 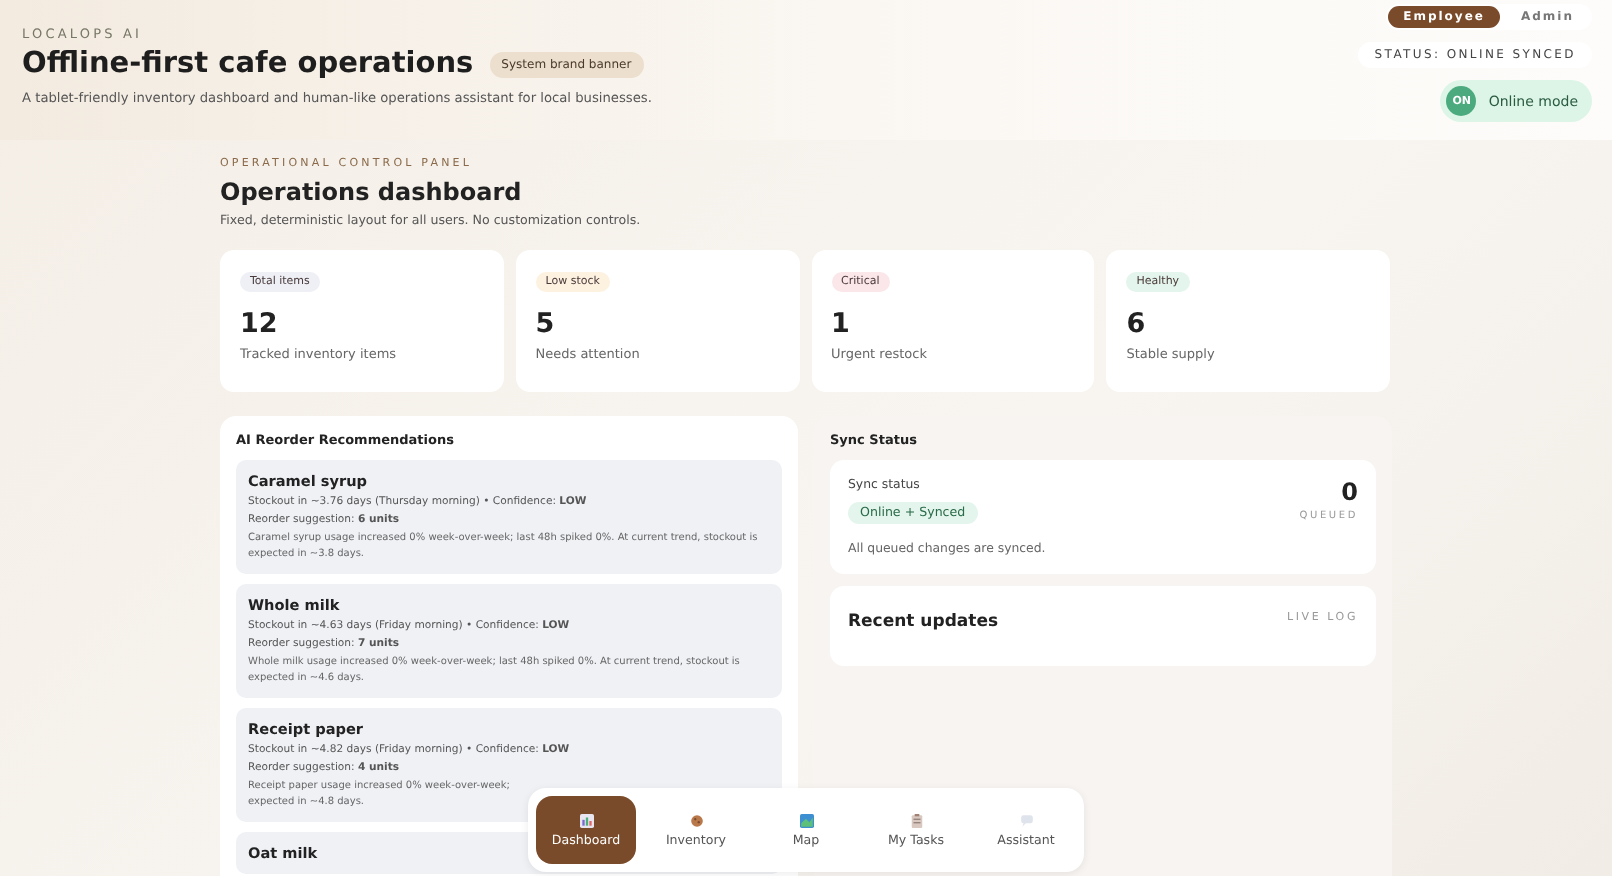 I want to click on bar-chart-icon, so click(x=586, y=820).